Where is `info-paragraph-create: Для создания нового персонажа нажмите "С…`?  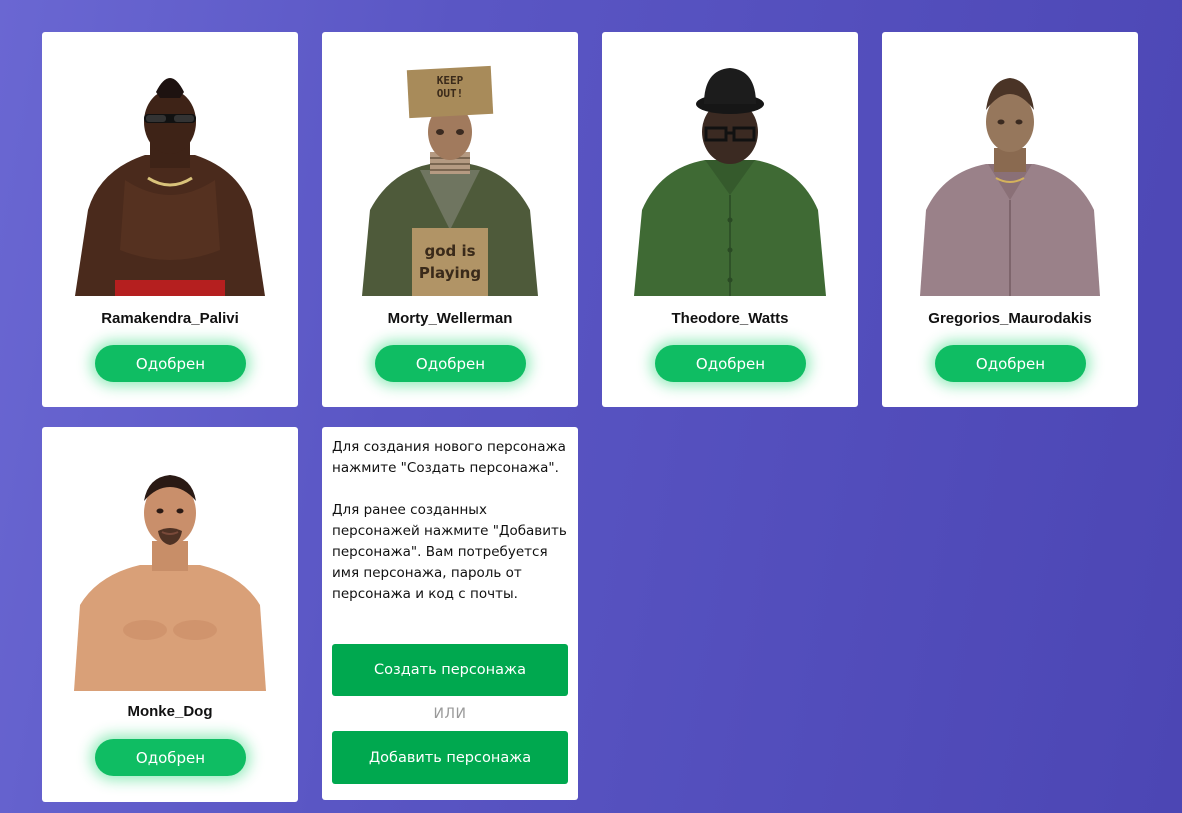
info-paragraph-create: Для создания нового персонажа нажмите "С… is located at coordinates (449, 457).